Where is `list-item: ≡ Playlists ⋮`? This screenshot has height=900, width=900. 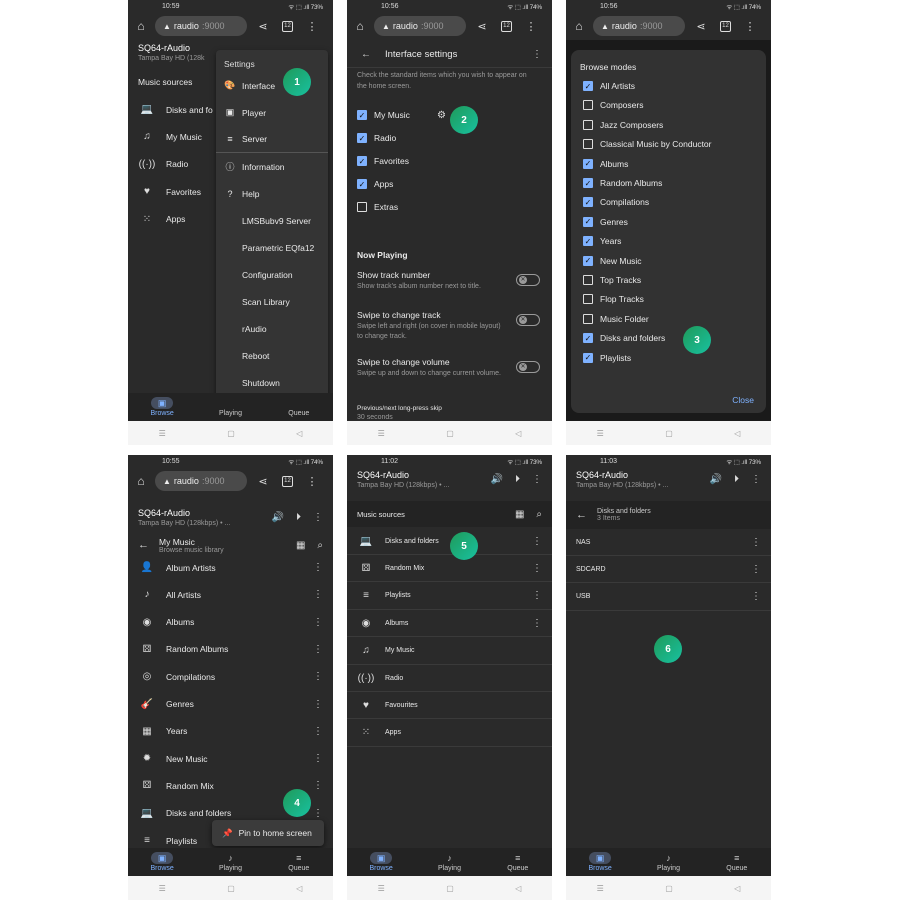 list-item: ≡ Playlists ⋮ is located at coordinates (449, 596).